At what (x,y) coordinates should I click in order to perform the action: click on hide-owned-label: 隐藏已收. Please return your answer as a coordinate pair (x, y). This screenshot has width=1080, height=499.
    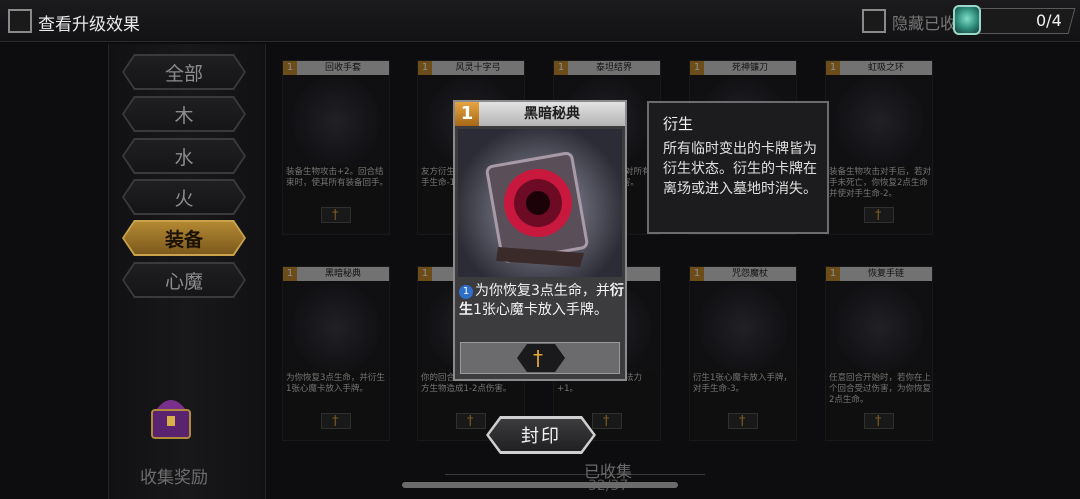
    Looking at the image, I should click on (924, 23).